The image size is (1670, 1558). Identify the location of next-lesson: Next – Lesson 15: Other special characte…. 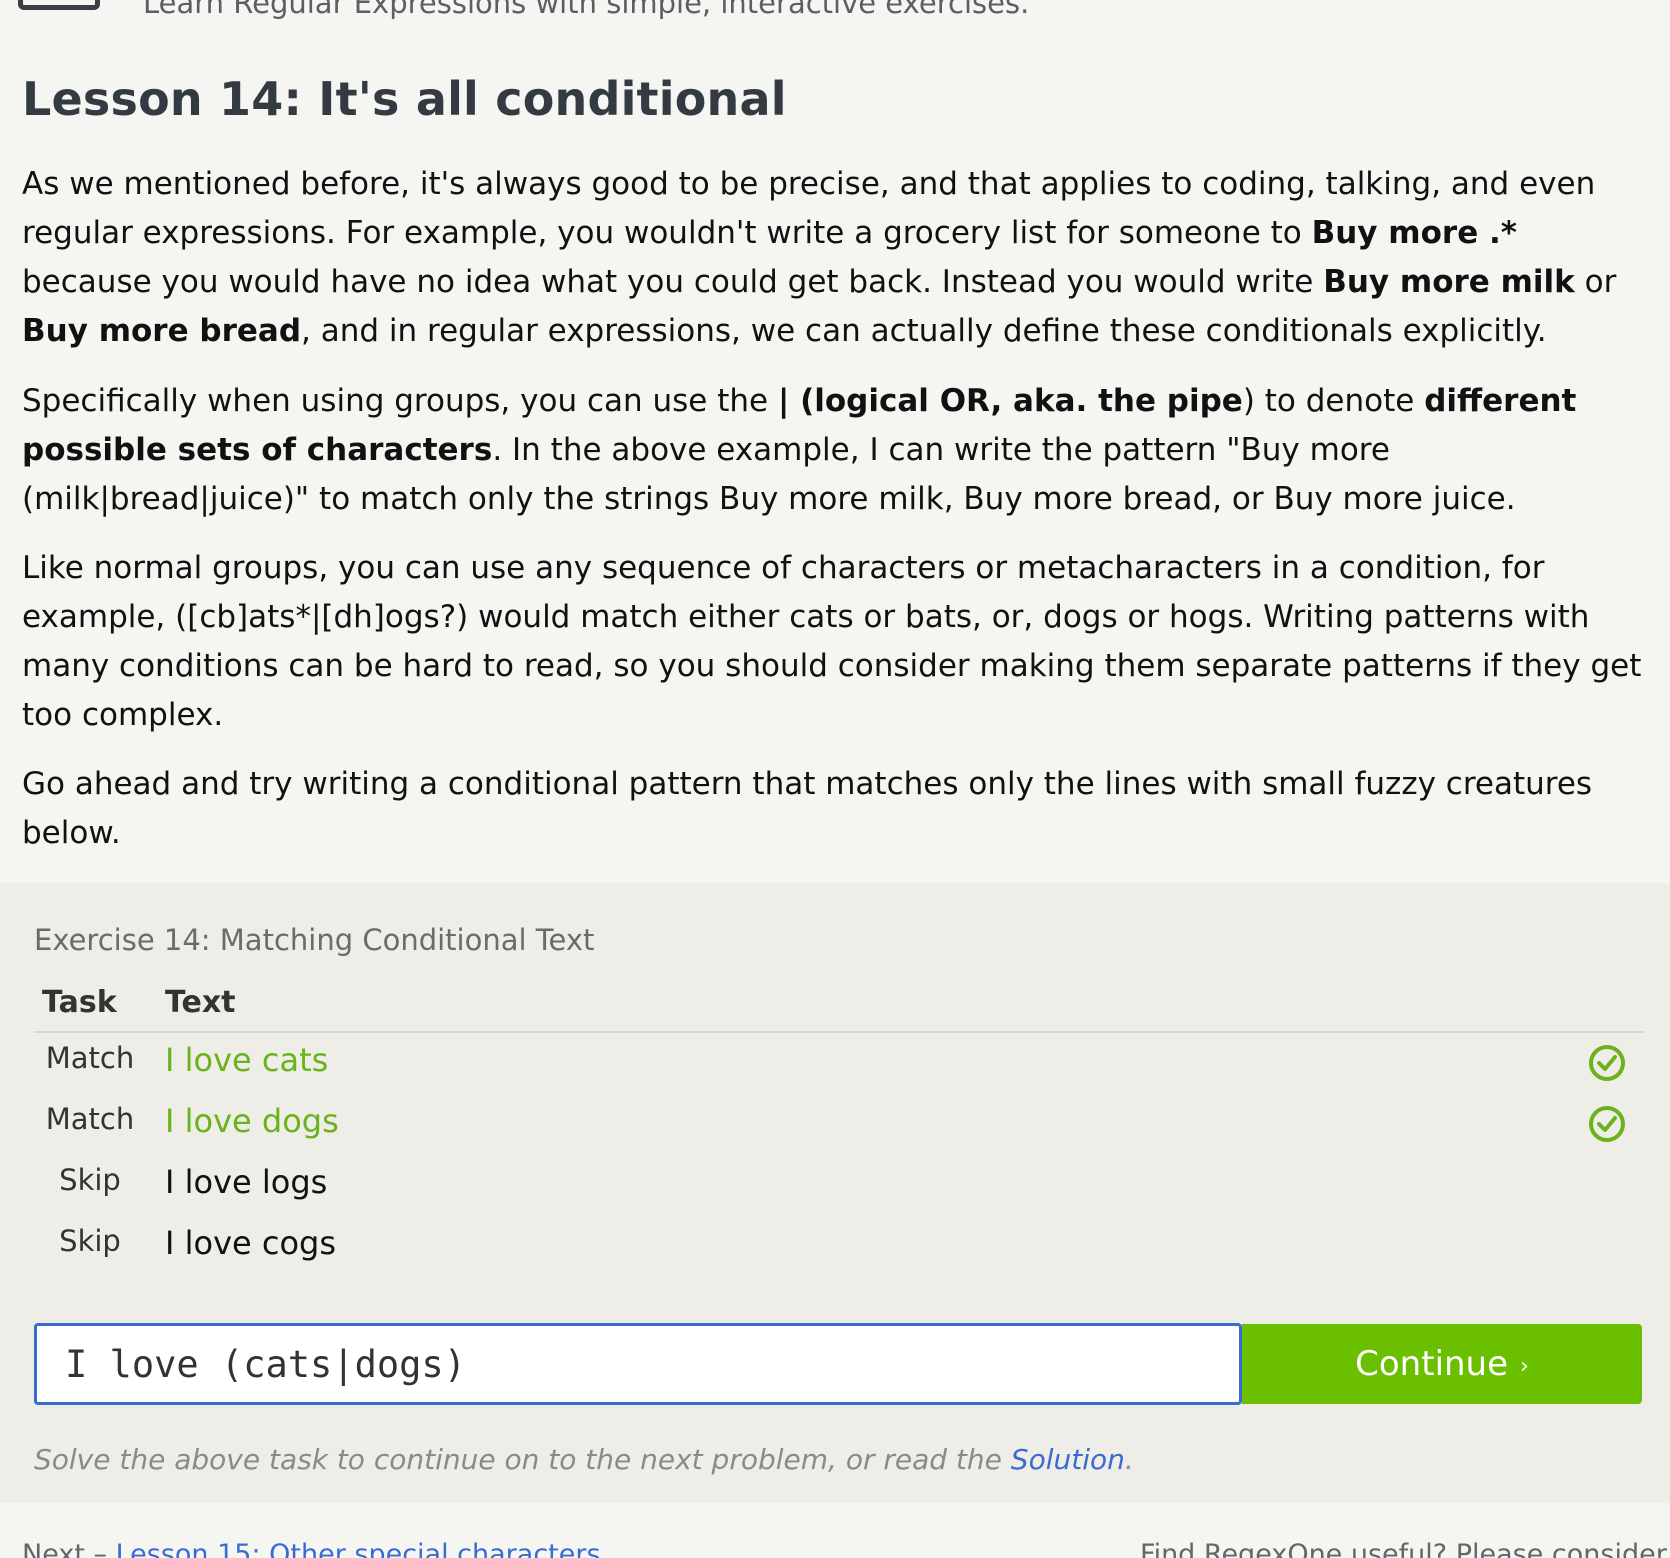
(311, 1548).